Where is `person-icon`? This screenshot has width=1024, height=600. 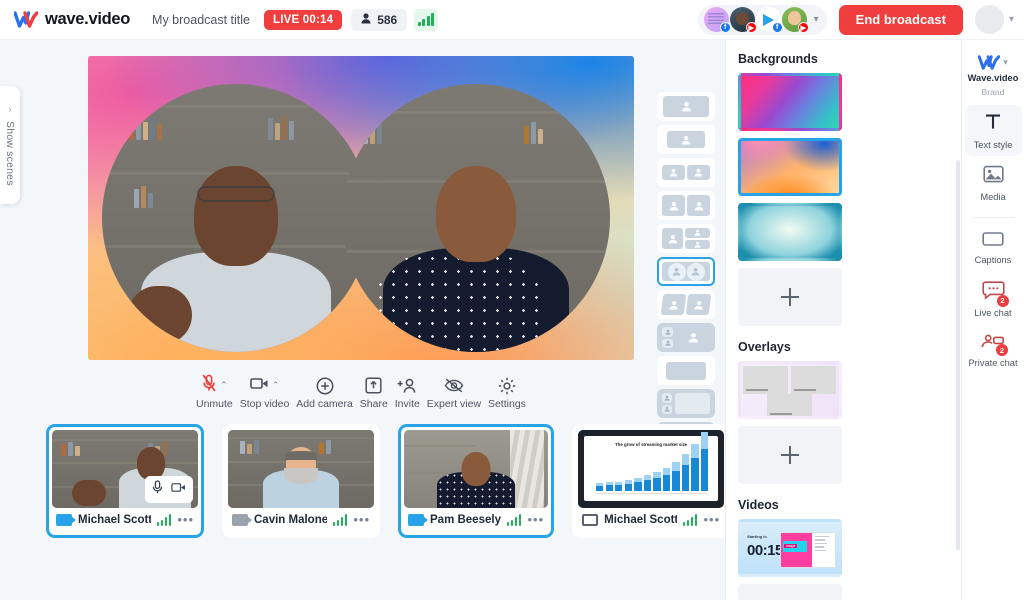
person-icon is located at coordinates (366, 19).